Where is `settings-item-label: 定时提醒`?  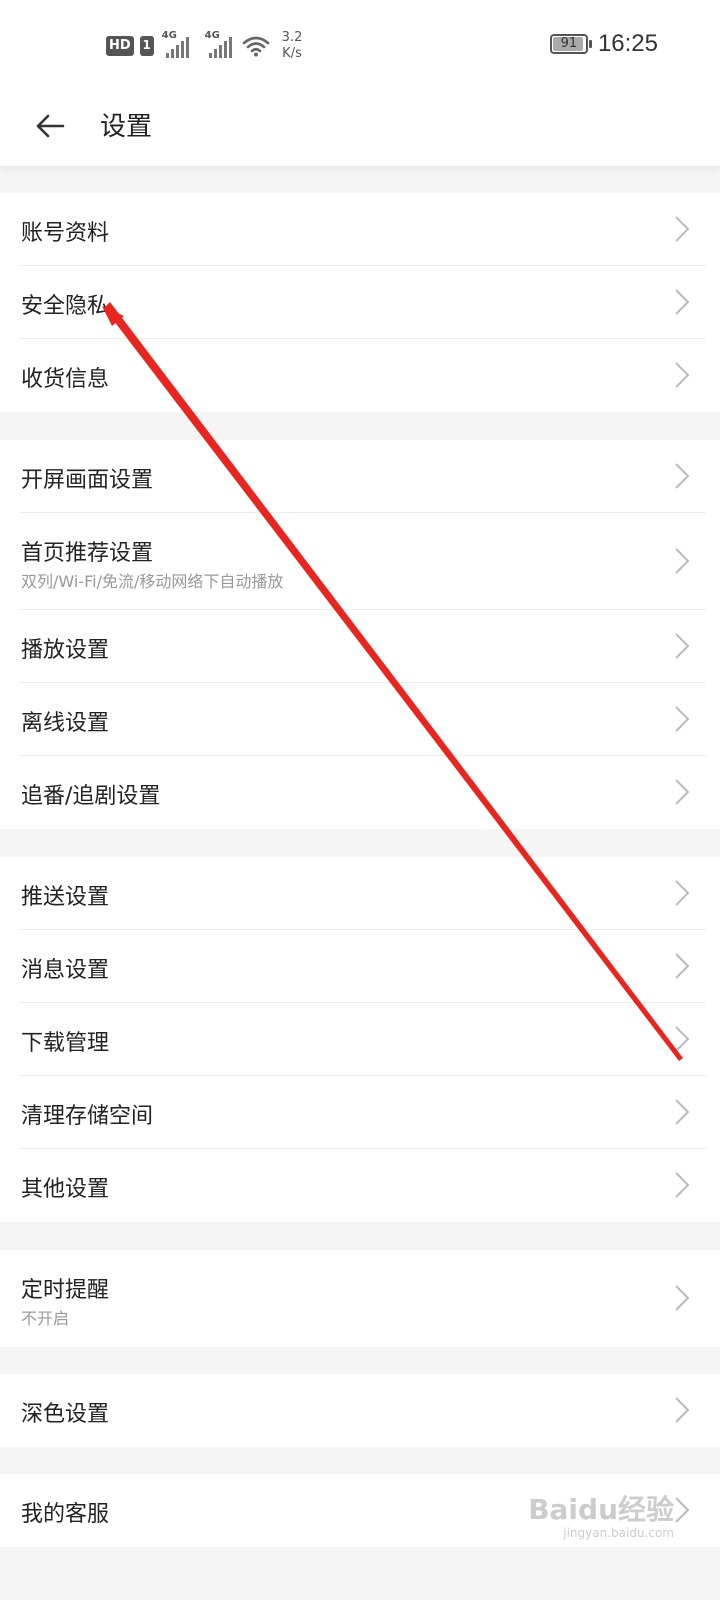 settings-item-label: 定时提醒 is located at coordinates (65, 1290).